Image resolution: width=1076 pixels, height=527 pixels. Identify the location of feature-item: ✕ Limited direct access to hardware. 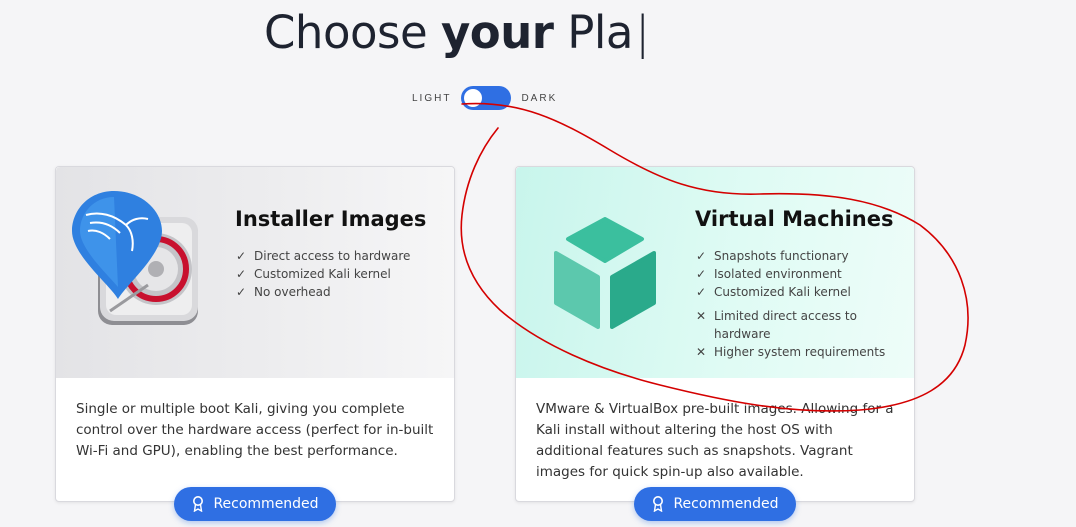
(794, 325).